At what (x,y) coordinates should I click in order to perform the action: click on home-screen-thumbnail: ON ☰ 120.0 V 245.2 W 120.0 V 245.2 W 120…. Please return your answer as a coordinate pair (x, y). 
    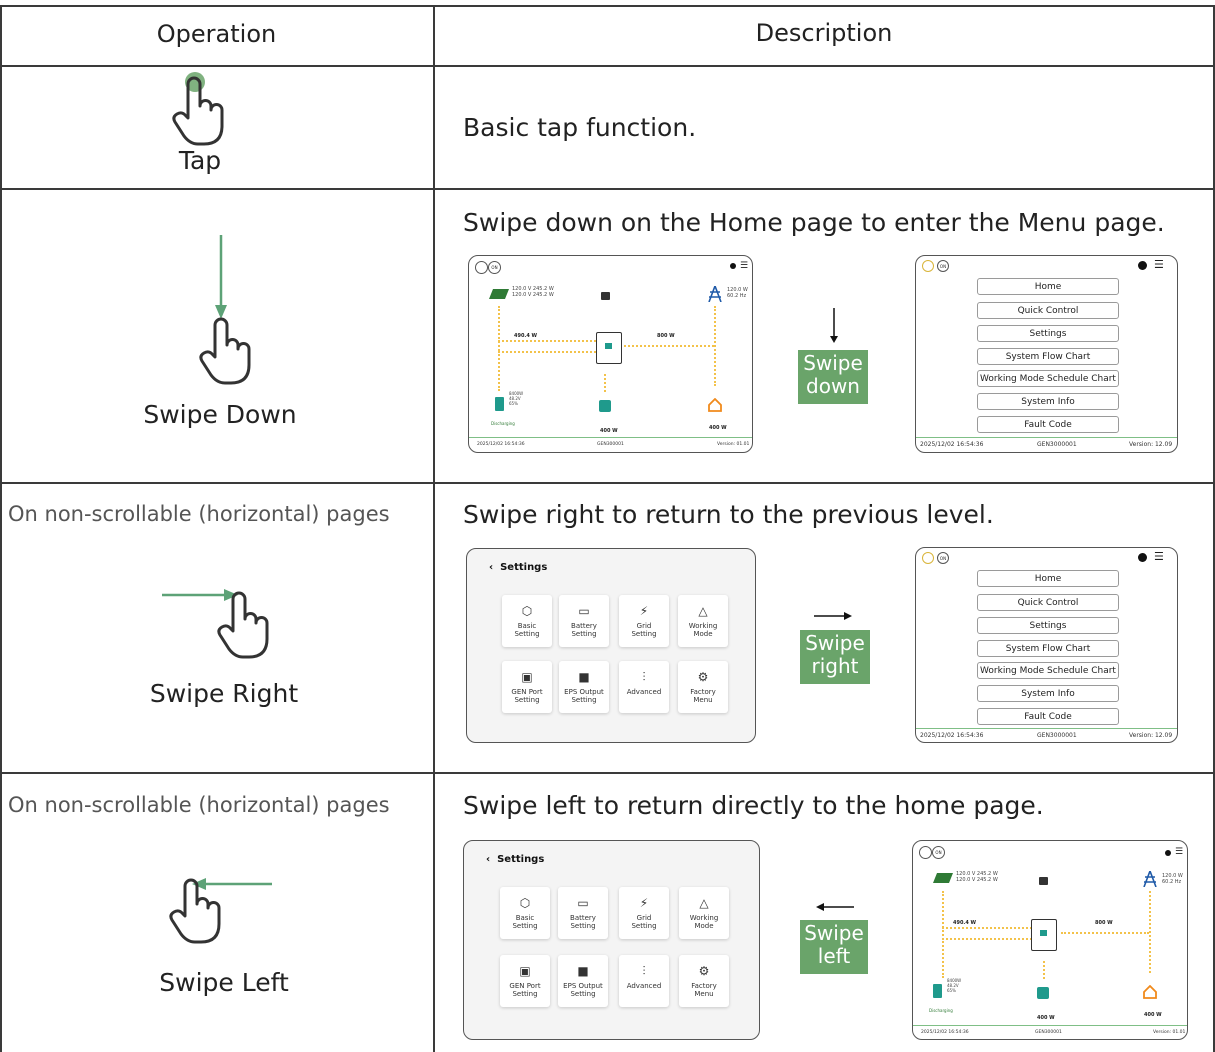
    Looking at the image, I should click on (610, 354).